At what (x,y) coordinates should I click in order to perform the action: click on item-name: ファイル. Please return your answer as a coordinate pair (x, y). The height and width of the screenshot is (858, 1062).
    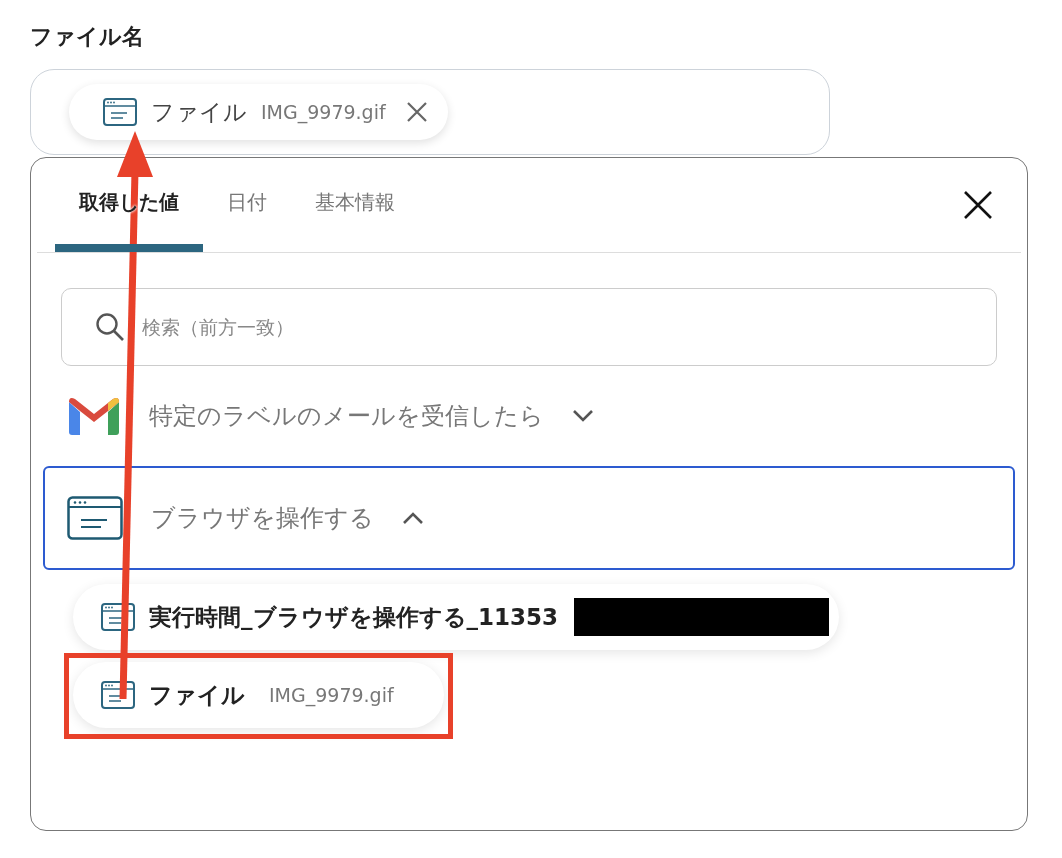
    Looking at the image, I should click on (197, 695).